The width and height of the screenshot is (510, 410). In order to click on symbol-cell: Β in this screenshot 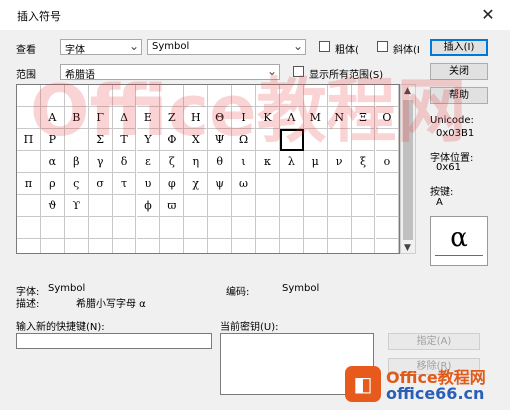, I will do `click(76, 118)`.